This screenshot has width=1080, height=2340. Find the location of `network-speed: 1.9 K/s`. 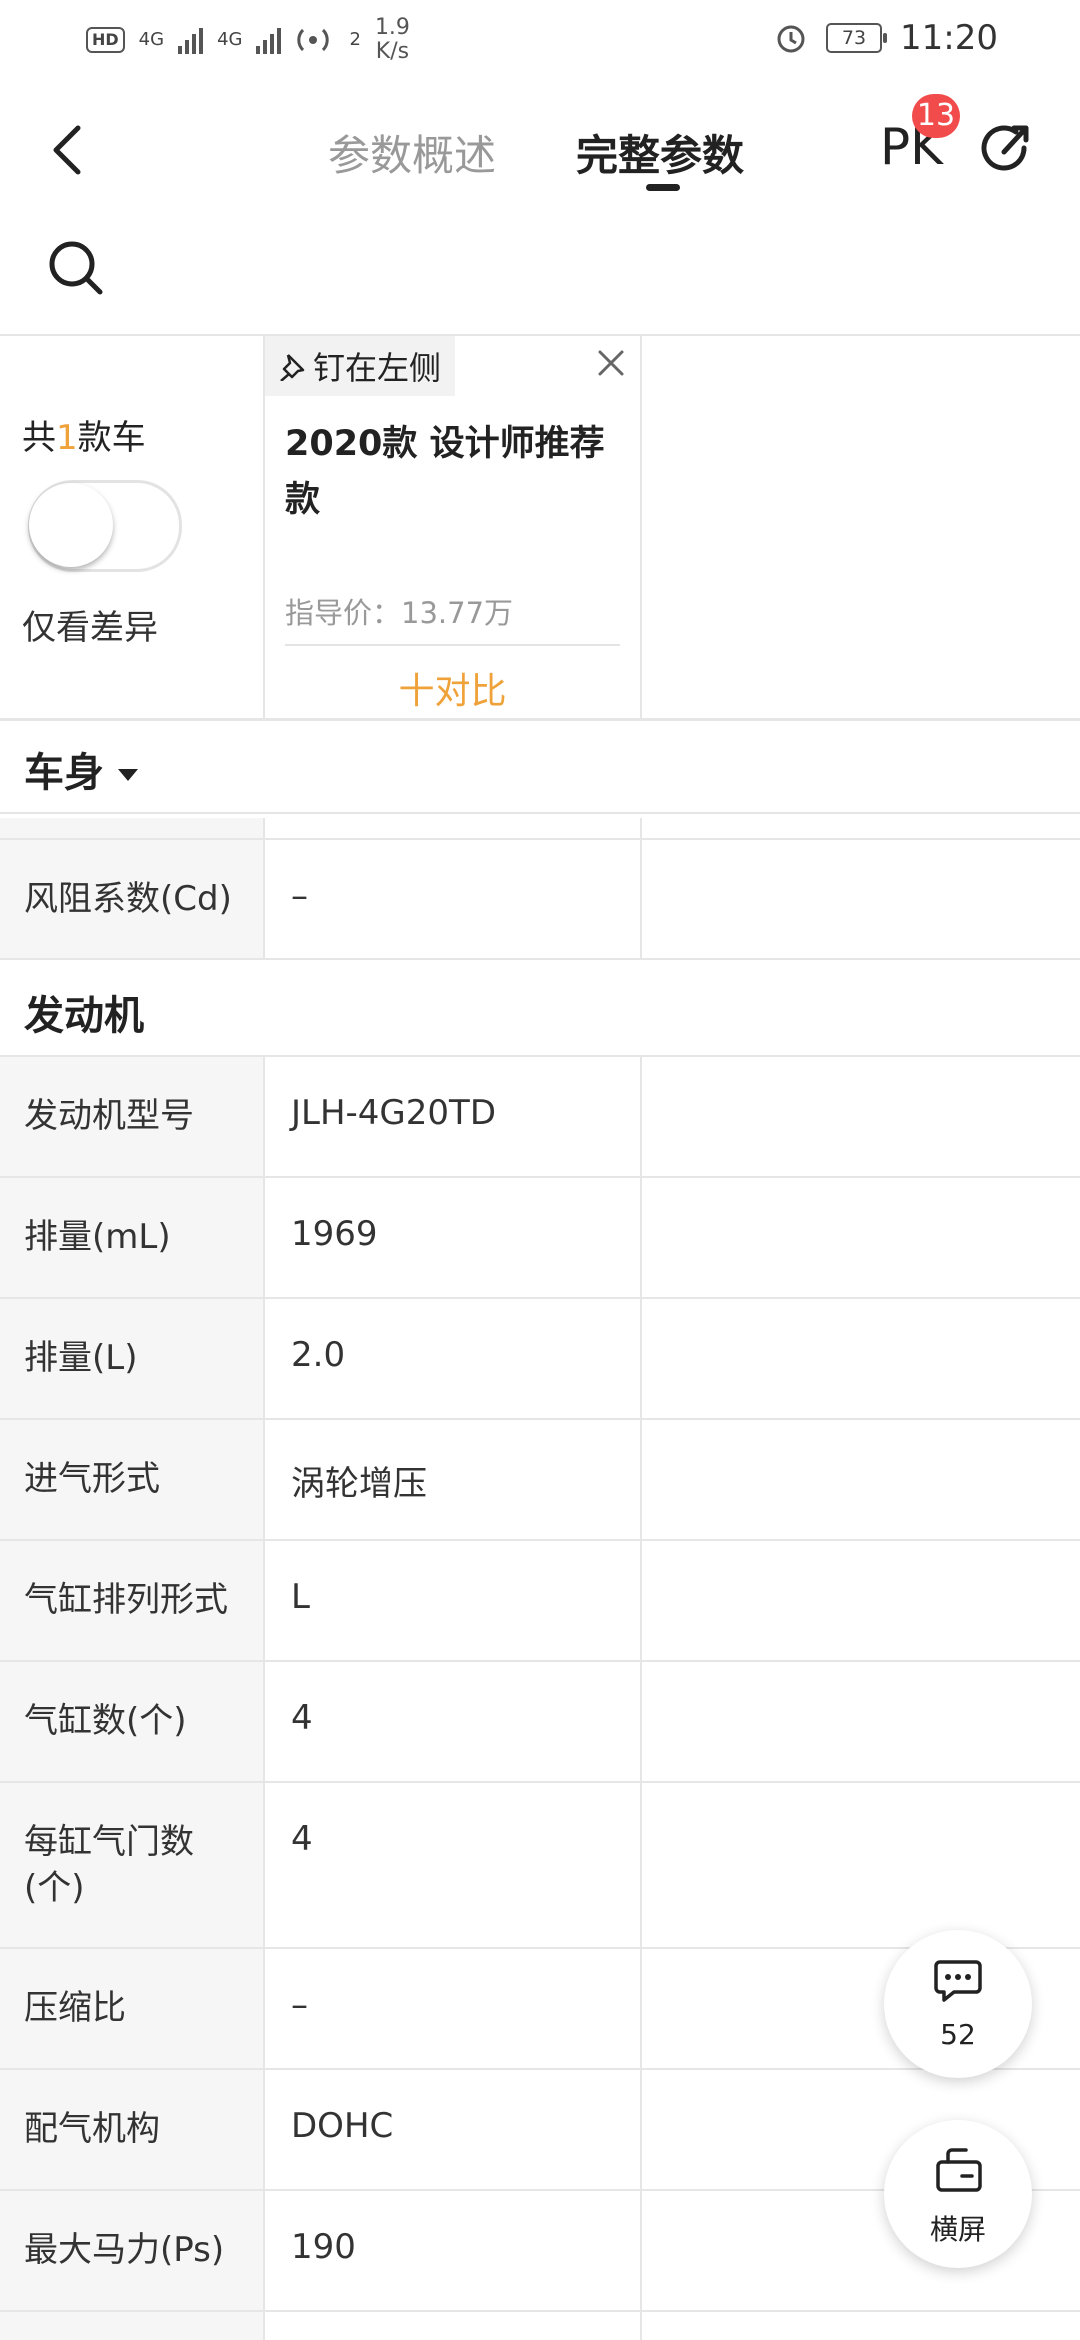

network-speed: 1.9 K/s is located at coordinates (392, 40).